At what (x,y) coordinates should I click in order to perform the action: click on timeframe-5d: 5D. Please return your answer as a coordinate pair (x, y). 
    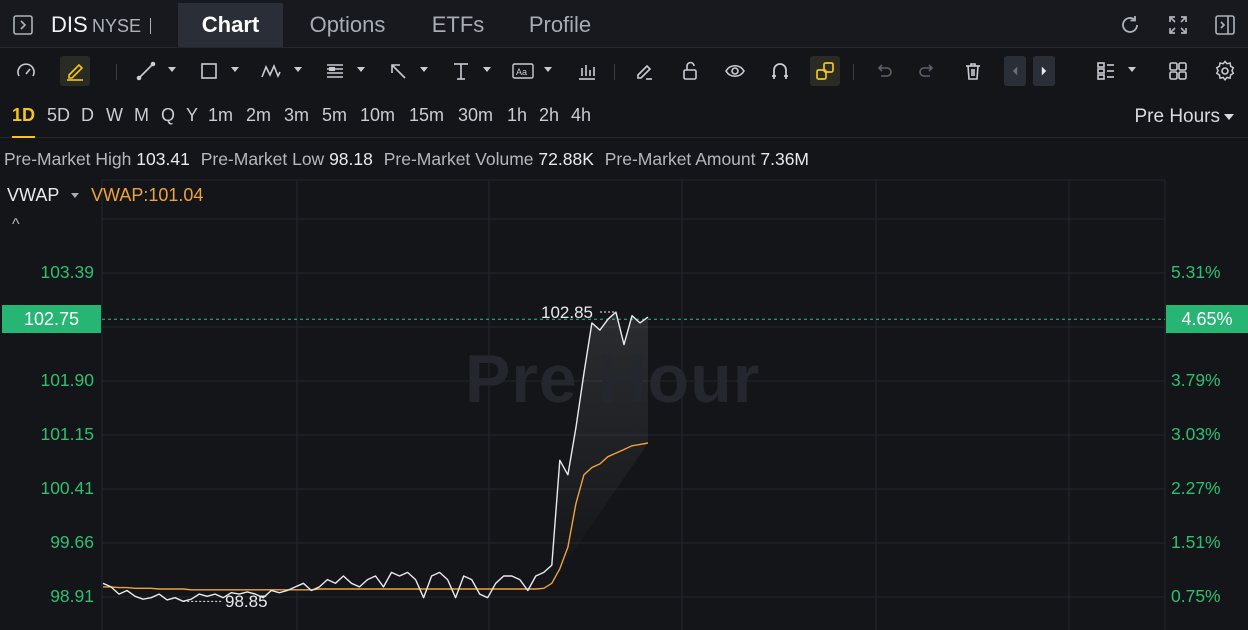
    Looking at the image, I should click on (58, 115).